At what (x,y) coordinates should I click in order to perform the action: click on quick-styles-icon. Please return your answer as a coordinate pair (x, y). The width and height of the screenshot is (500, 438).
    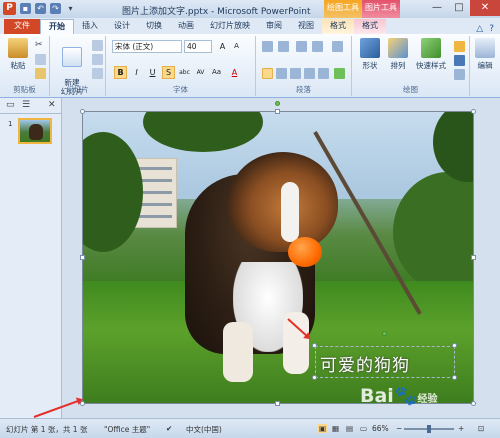
    Looking at the image, I should click on (431, 48).